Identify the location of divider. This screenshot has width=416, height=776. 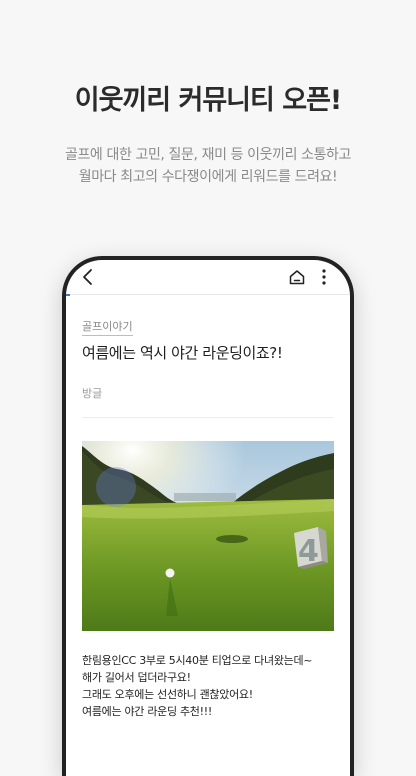
(208, 417).